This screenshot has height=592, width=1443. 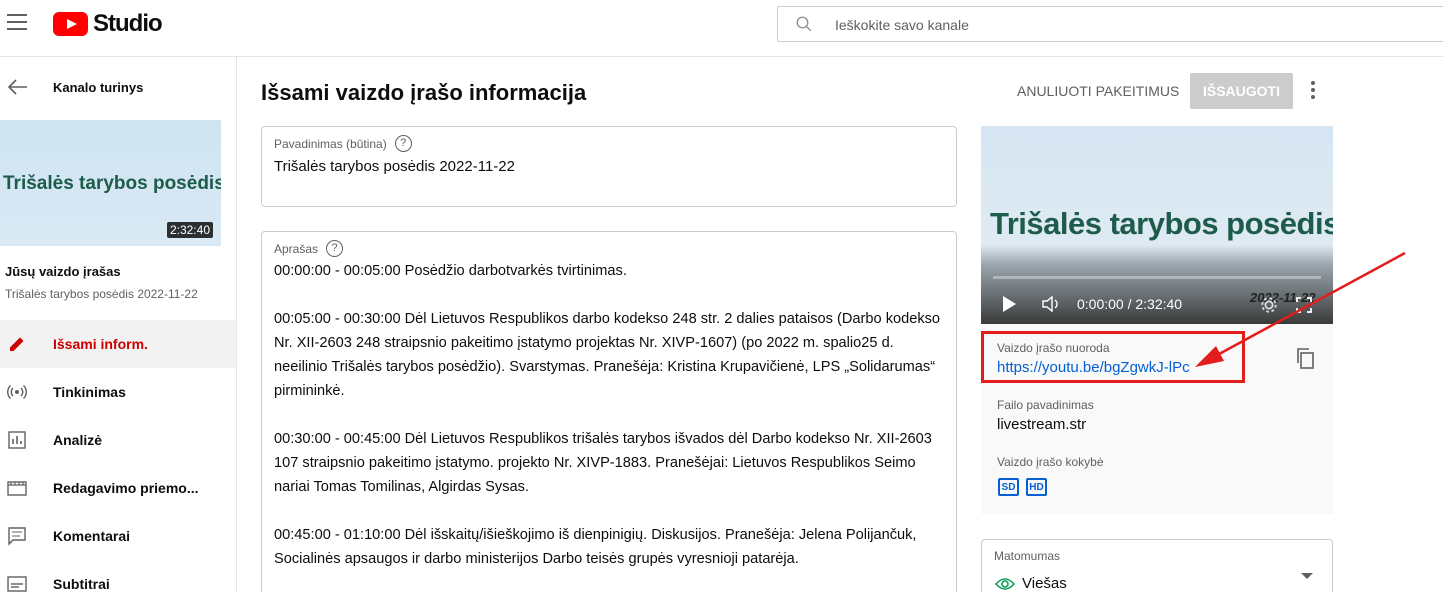 I want to click on logo-text: Studio, so click(x=128, y=23).